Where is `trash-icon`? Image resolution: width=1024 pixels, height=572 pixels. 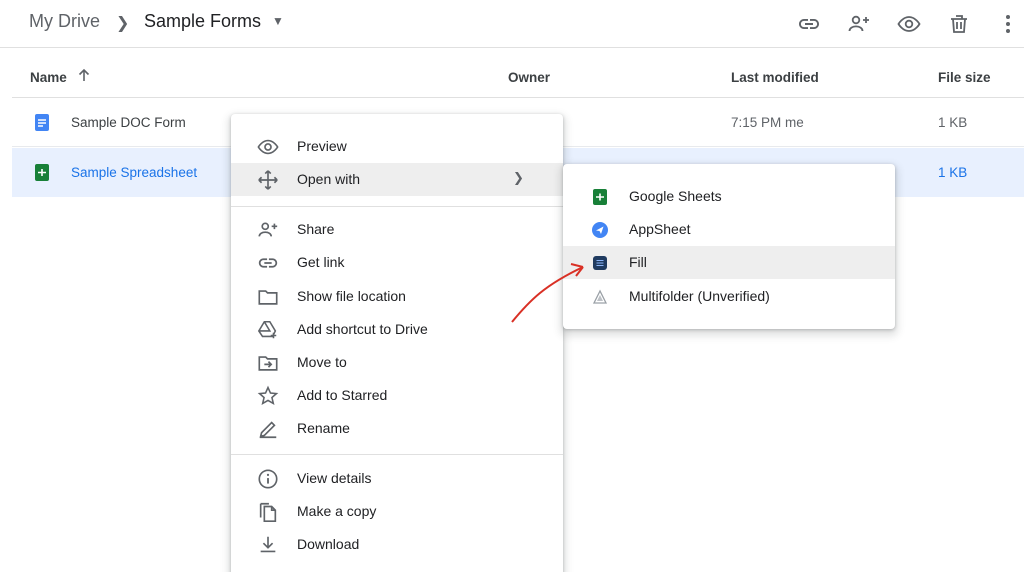
trash-icon is located at coordinates (959, 24).